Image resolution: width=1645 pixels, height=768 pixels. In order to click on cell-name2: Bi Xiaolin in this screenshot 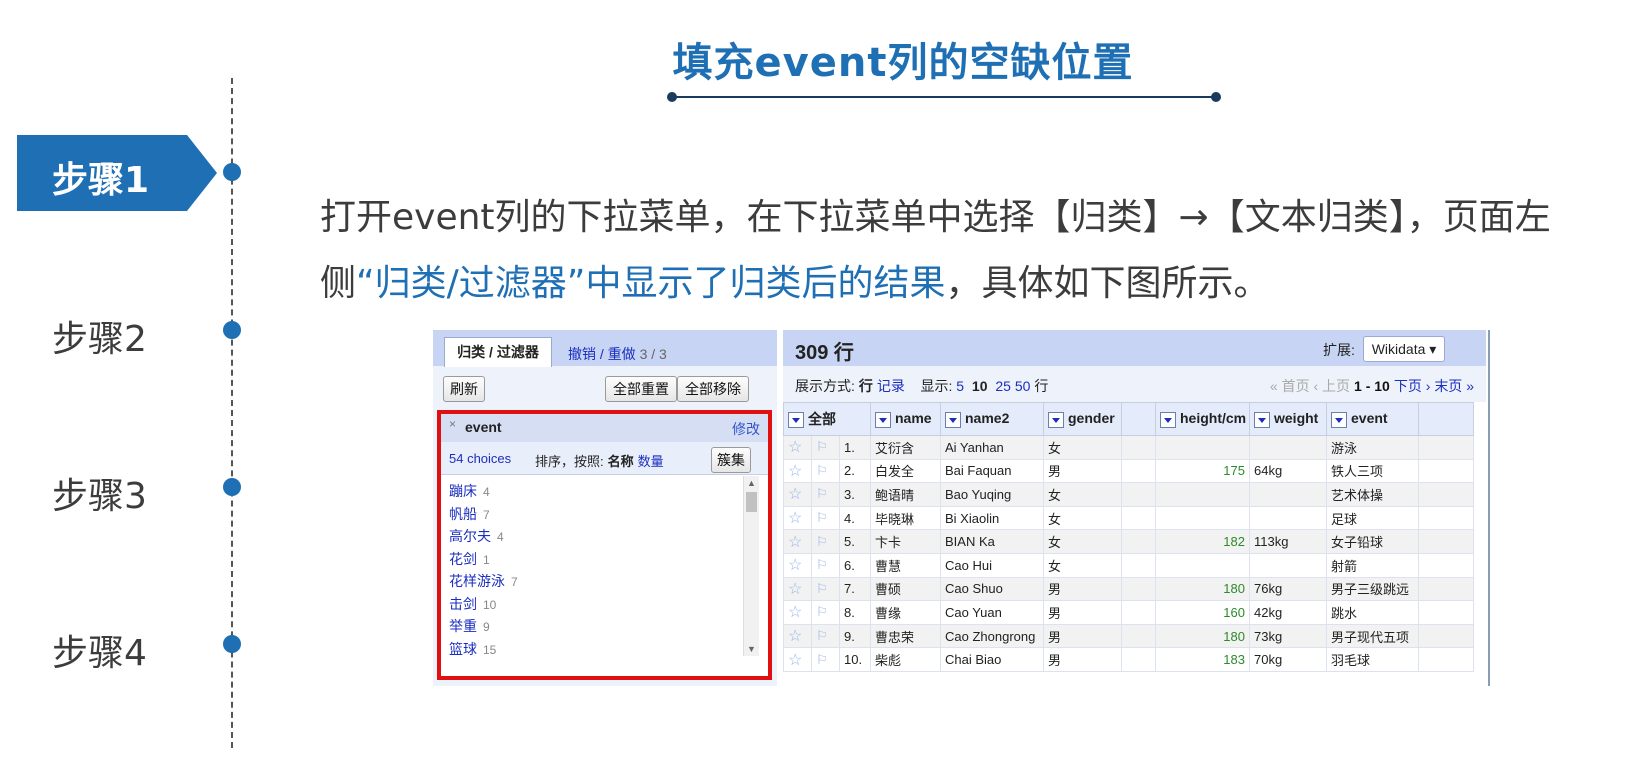, I will do `click(992, 518)`.